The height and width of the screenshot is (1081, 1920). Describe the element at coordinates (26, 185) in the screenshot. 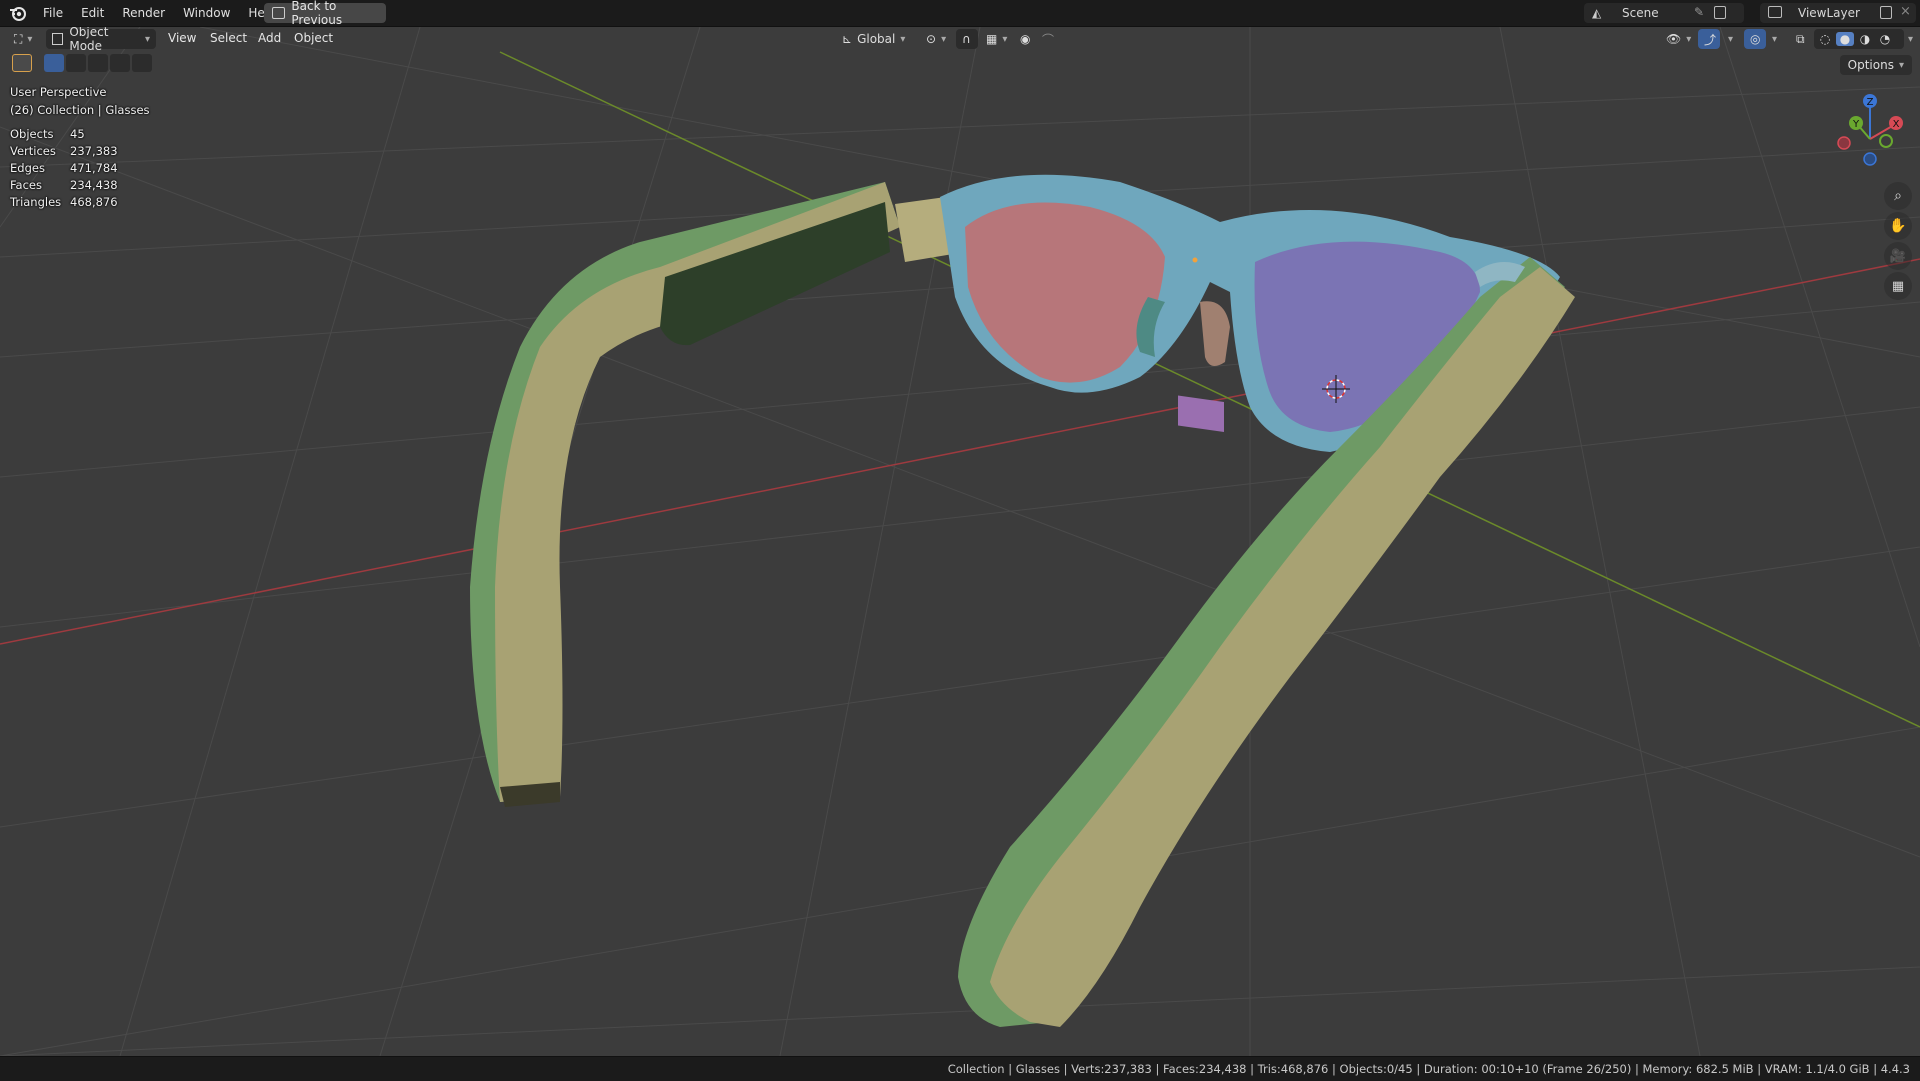

I see `stat-label: Faces` at that location.